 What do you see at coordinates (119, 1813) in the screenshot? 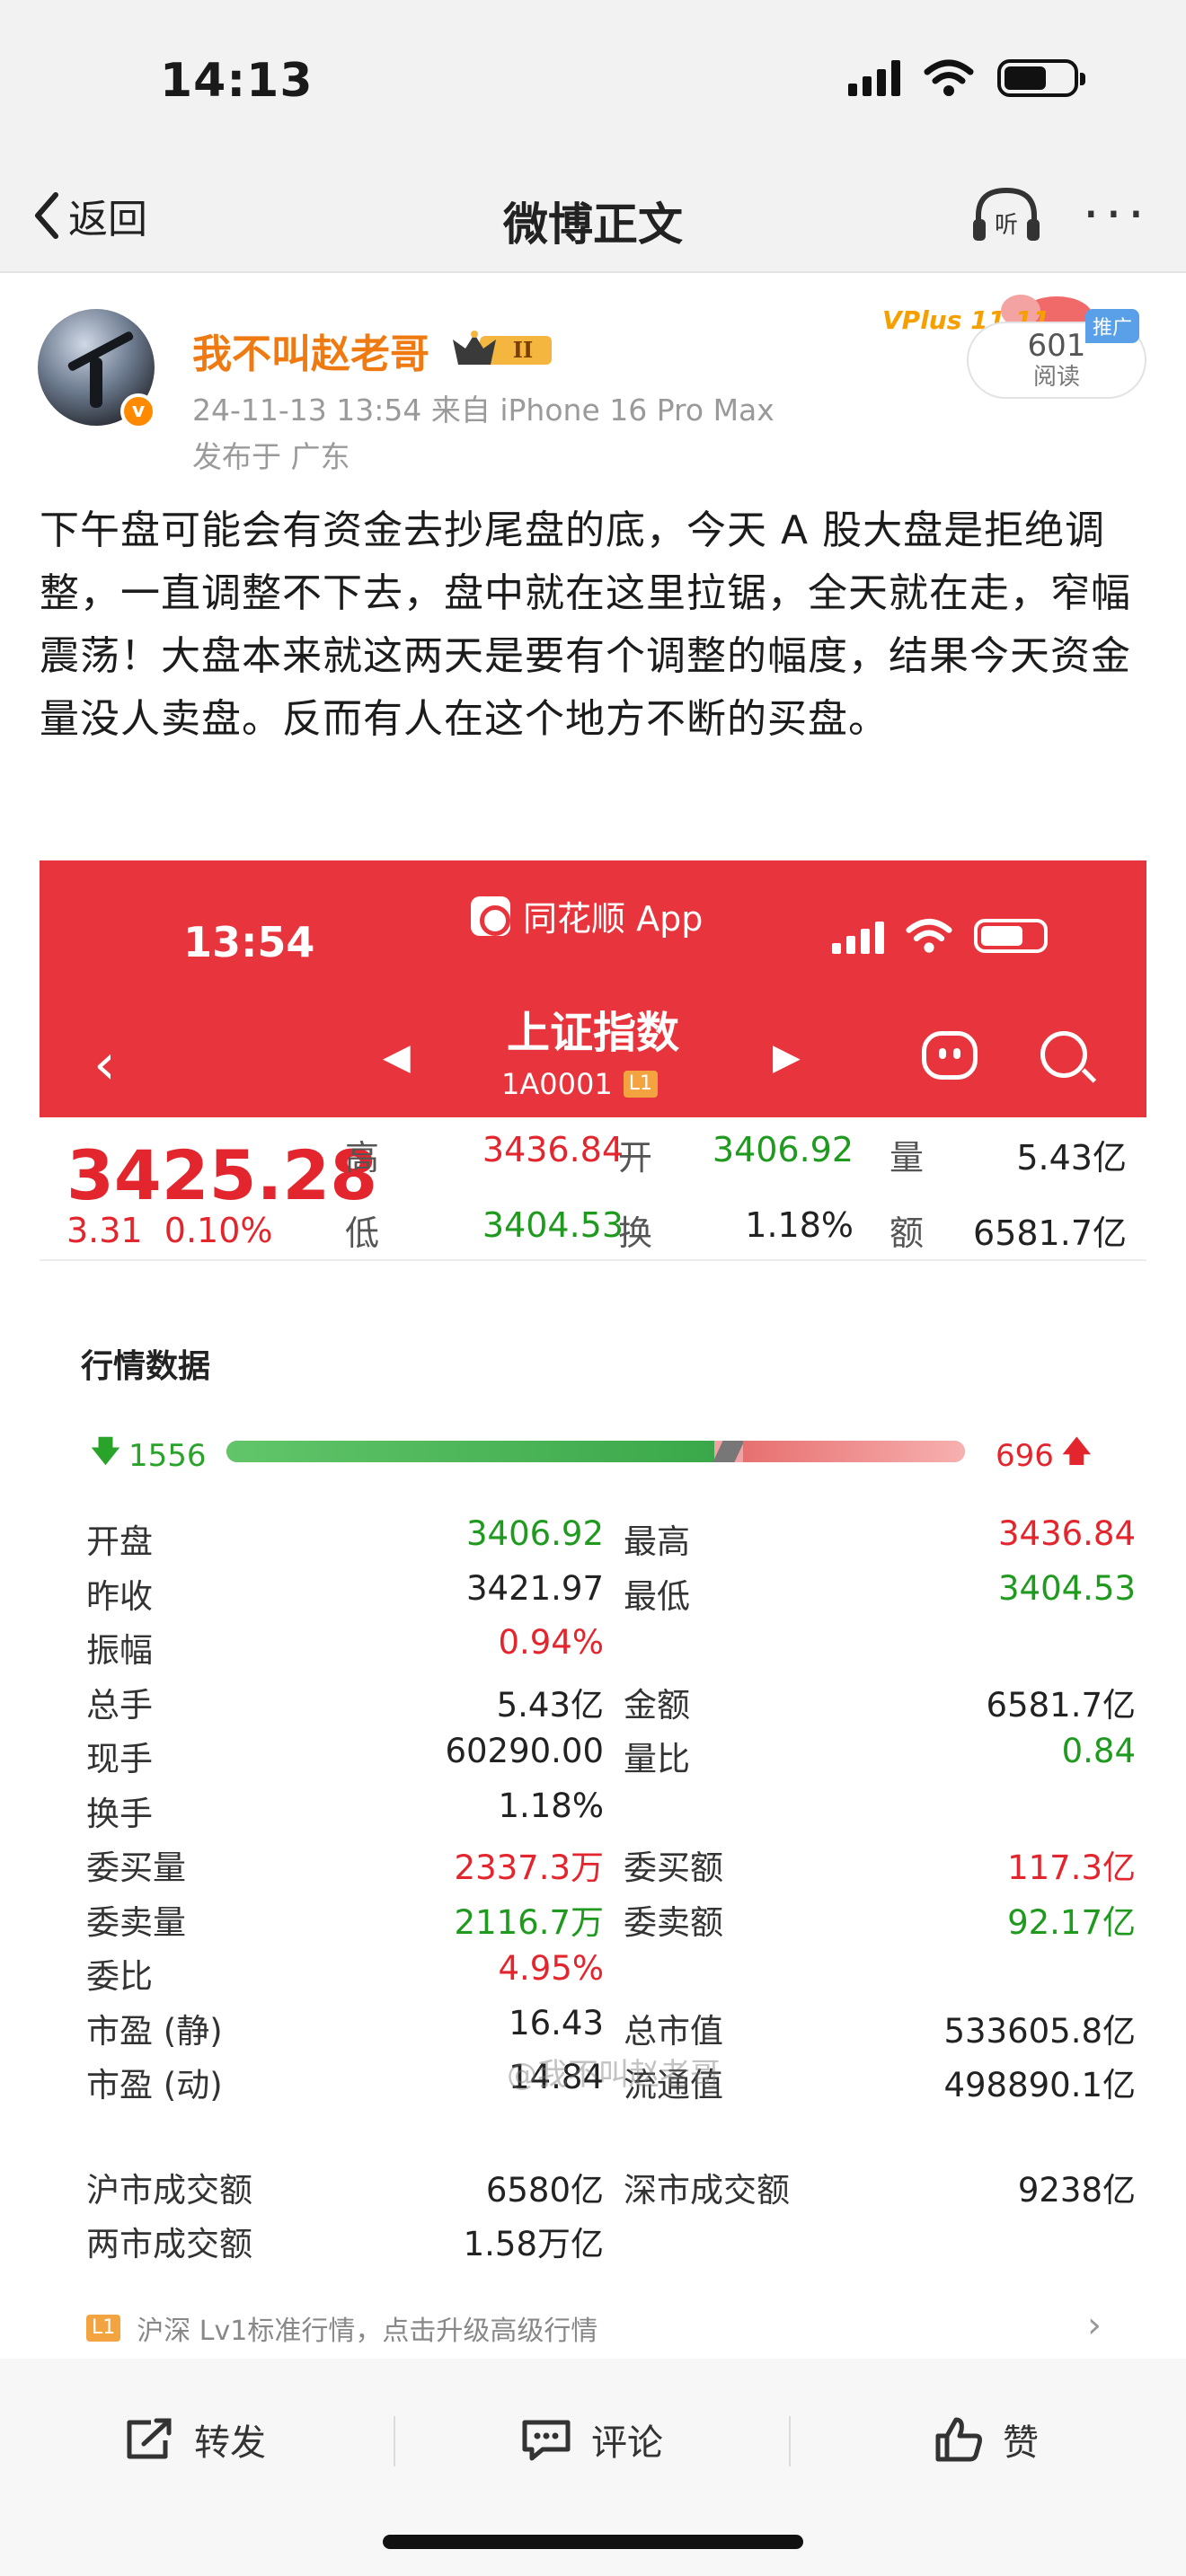
I see `row-label: 换手` at bounding box center [119, 1813].